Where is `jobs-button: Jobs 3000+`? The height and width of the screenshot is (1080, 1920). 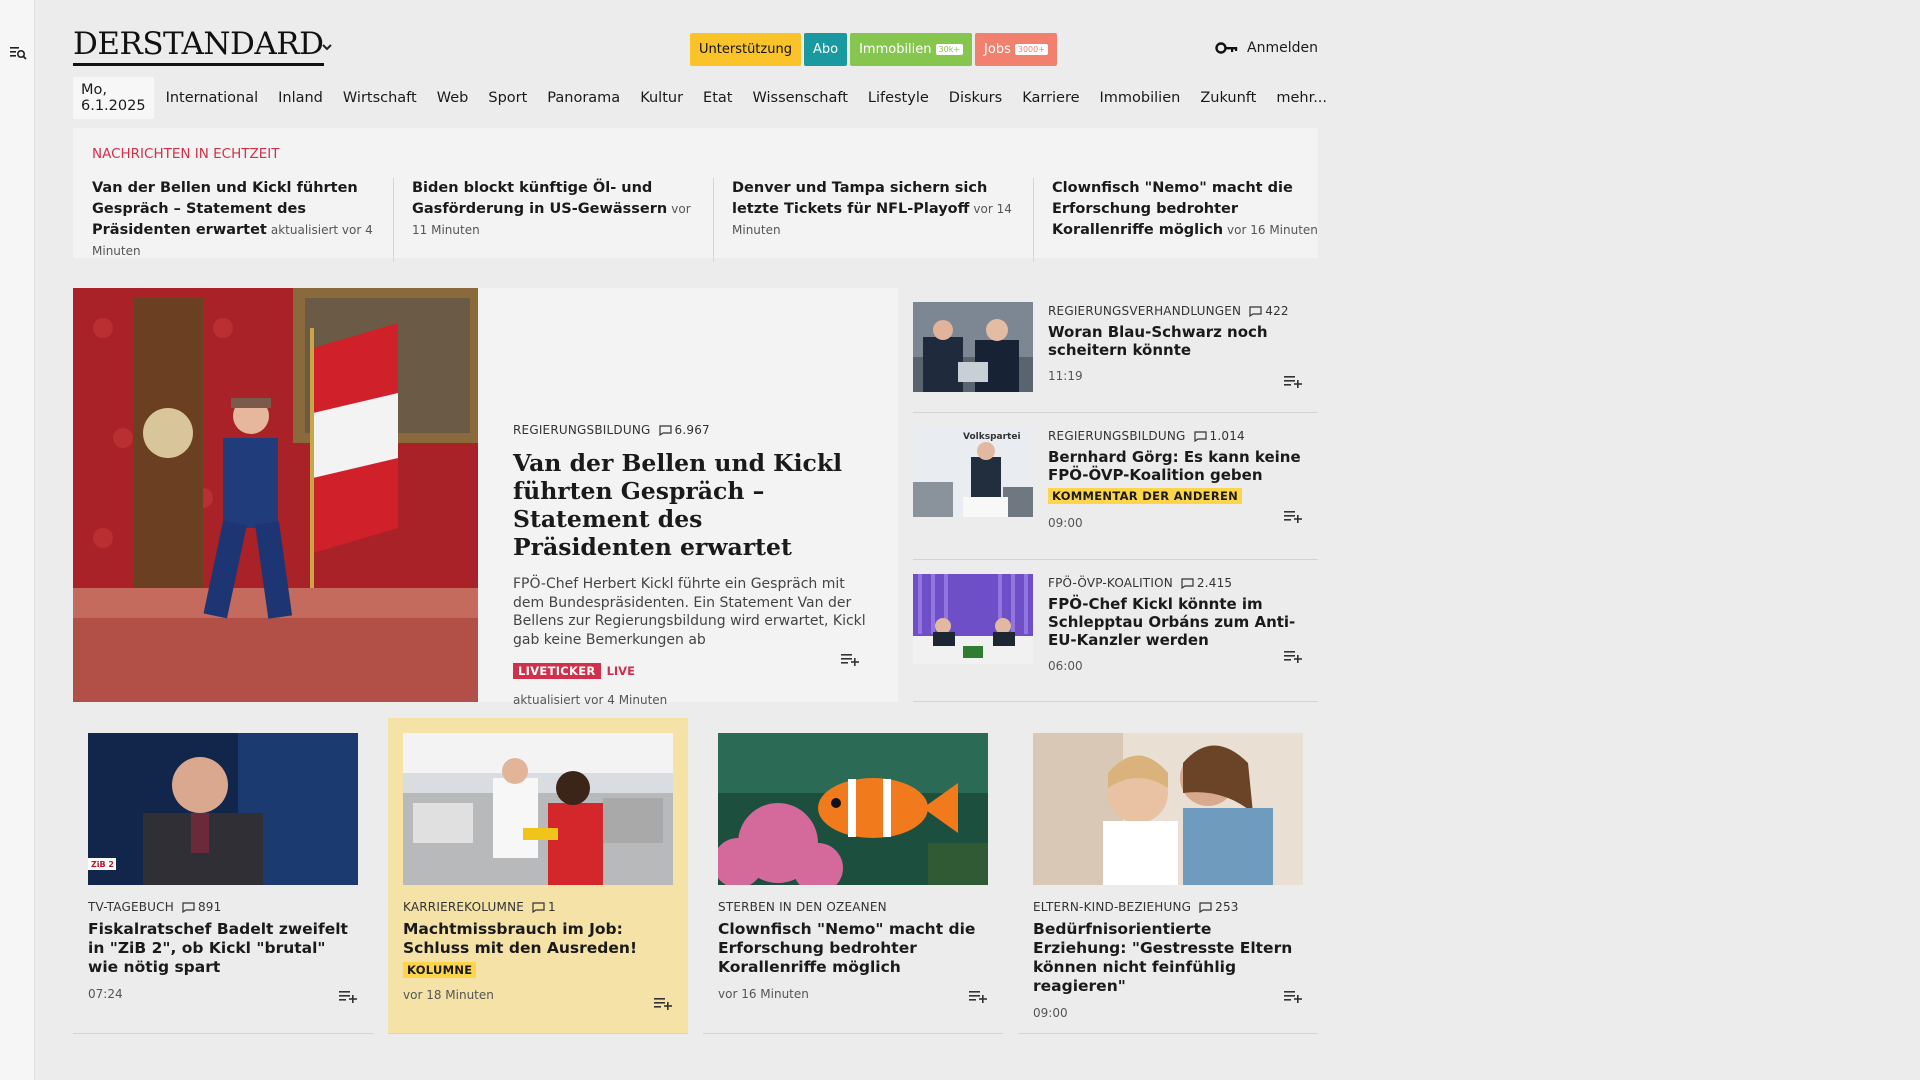 jobs-button: Jobs 3000+ is located at coordinates (1016, 49).